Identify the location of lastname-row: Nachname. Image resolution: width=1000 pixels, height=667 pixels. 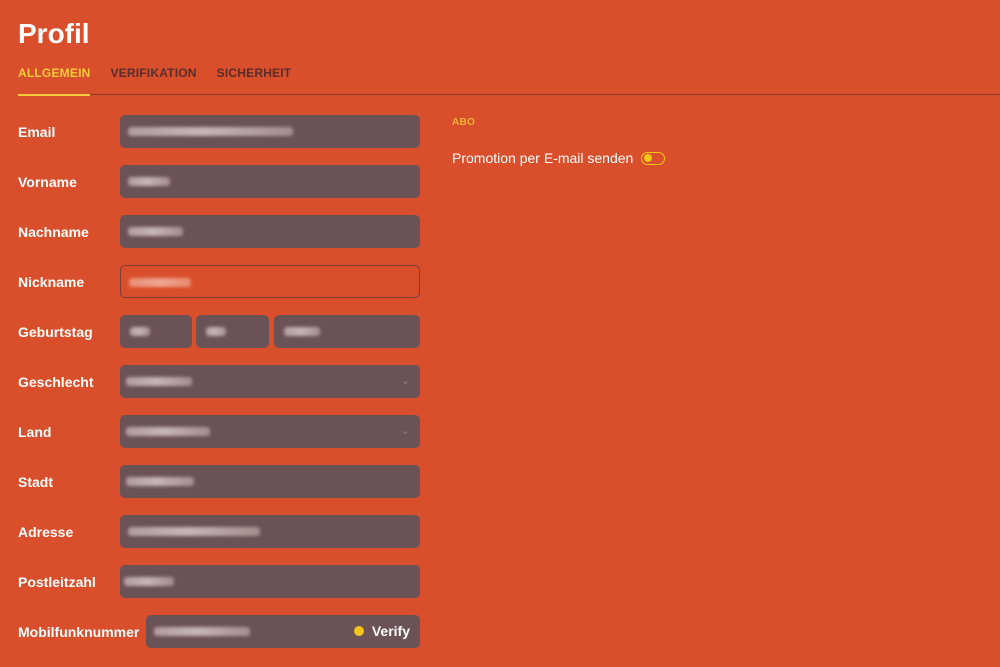
(219, 240).